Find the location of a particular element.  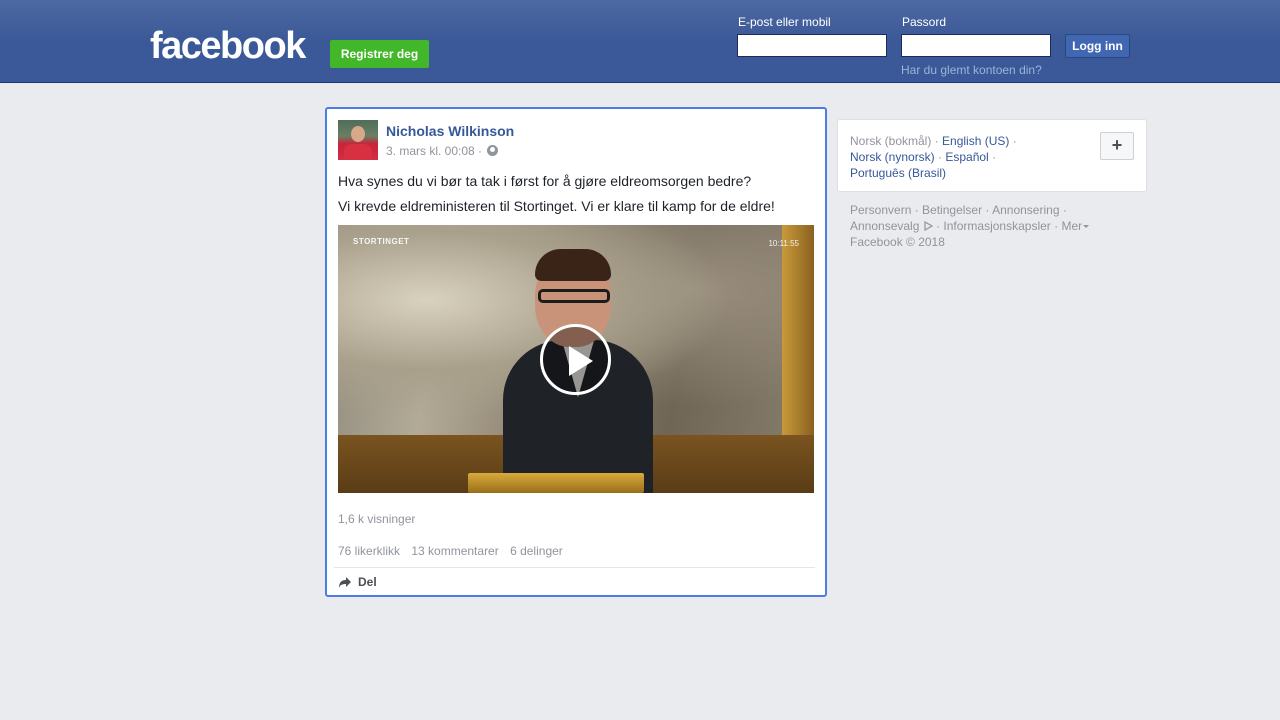

email-field is located at coordinates (812, 45).